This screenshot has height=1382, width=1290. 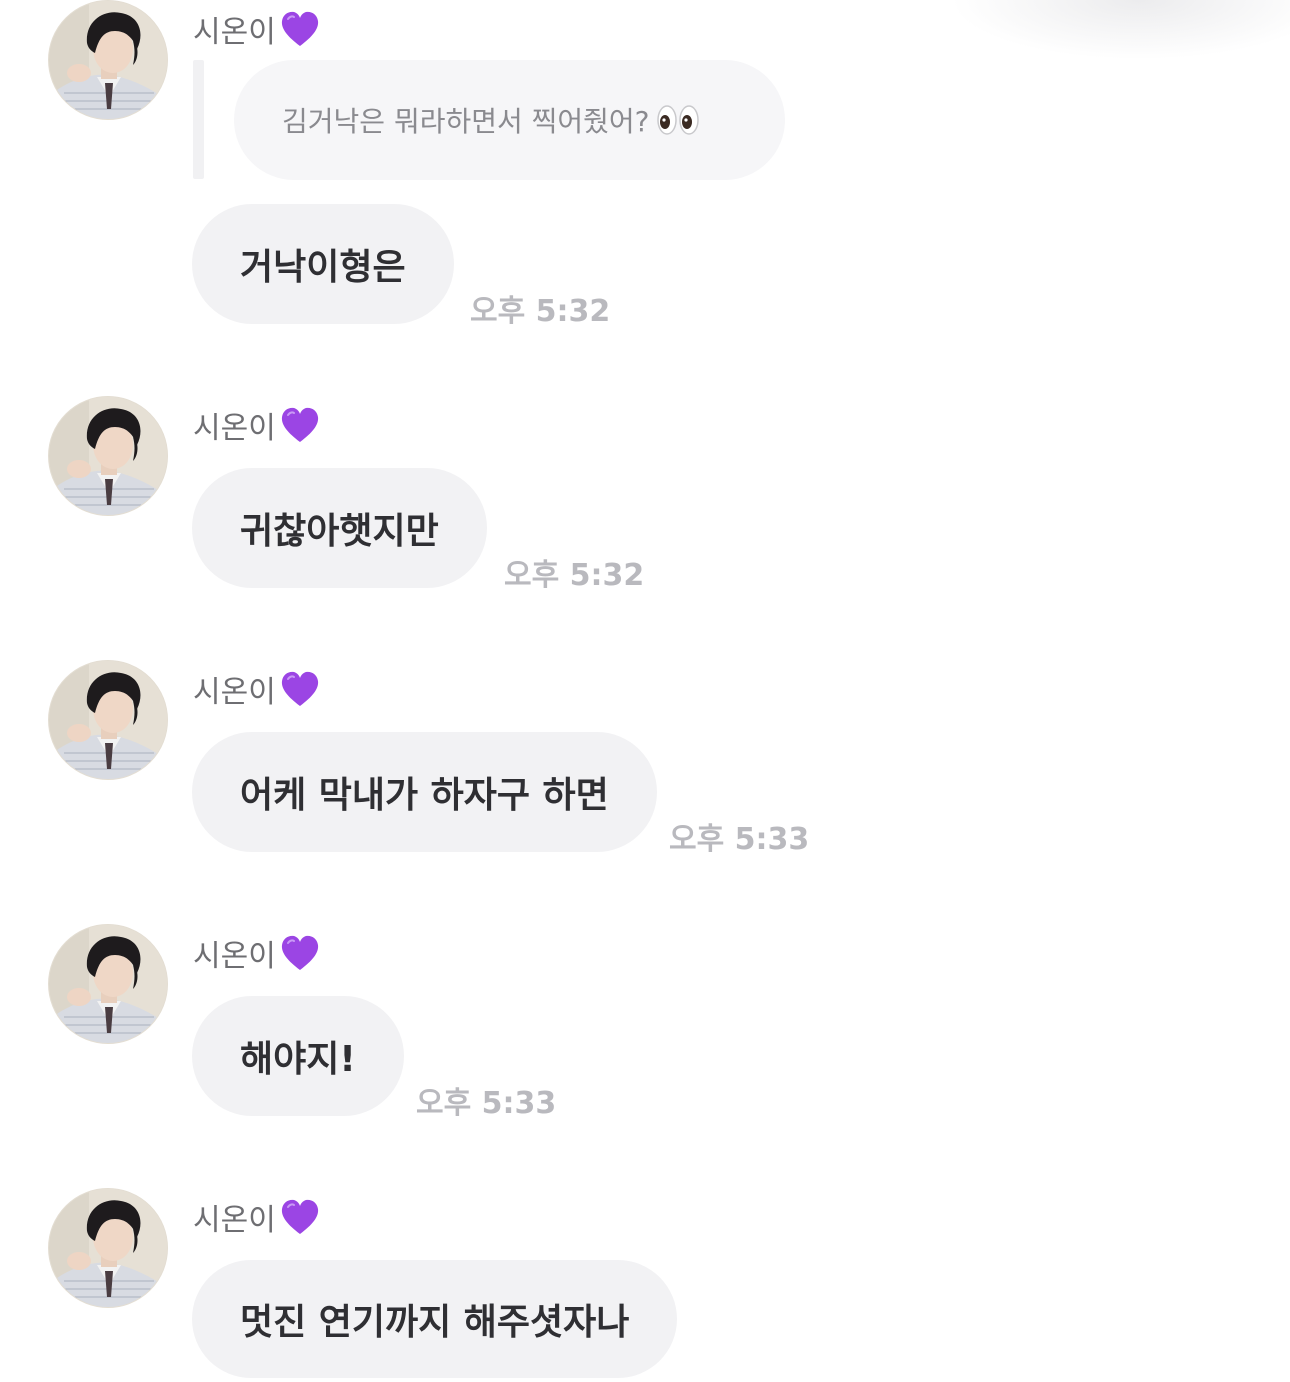 I want to click on message-text: 귀찮아햇지만, so click(x=339, y=531).